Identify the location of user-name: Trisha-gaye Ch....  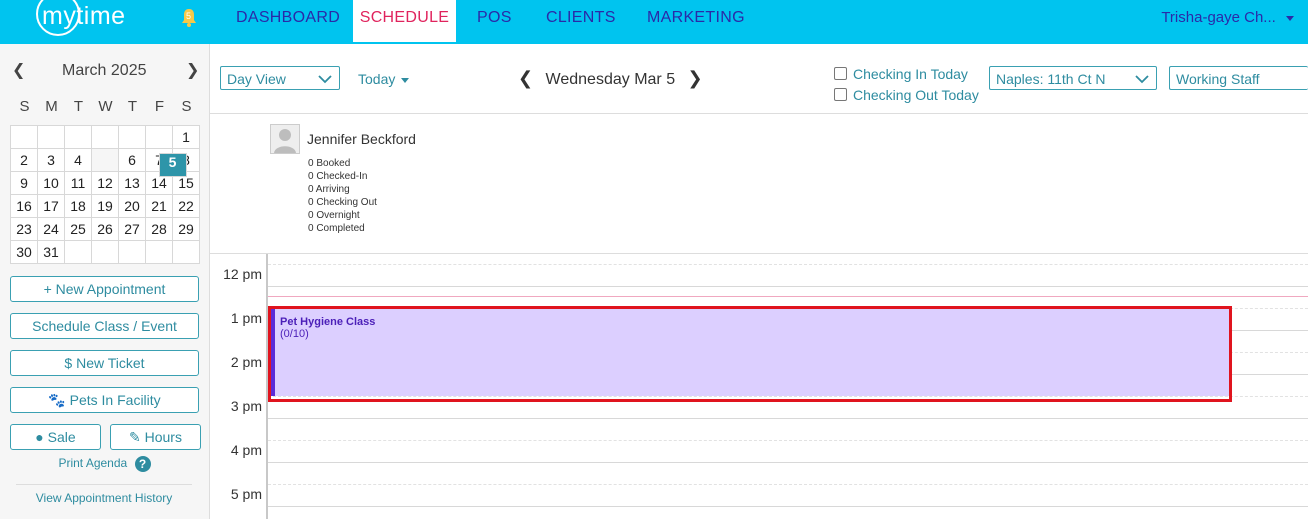
(1218, 17).